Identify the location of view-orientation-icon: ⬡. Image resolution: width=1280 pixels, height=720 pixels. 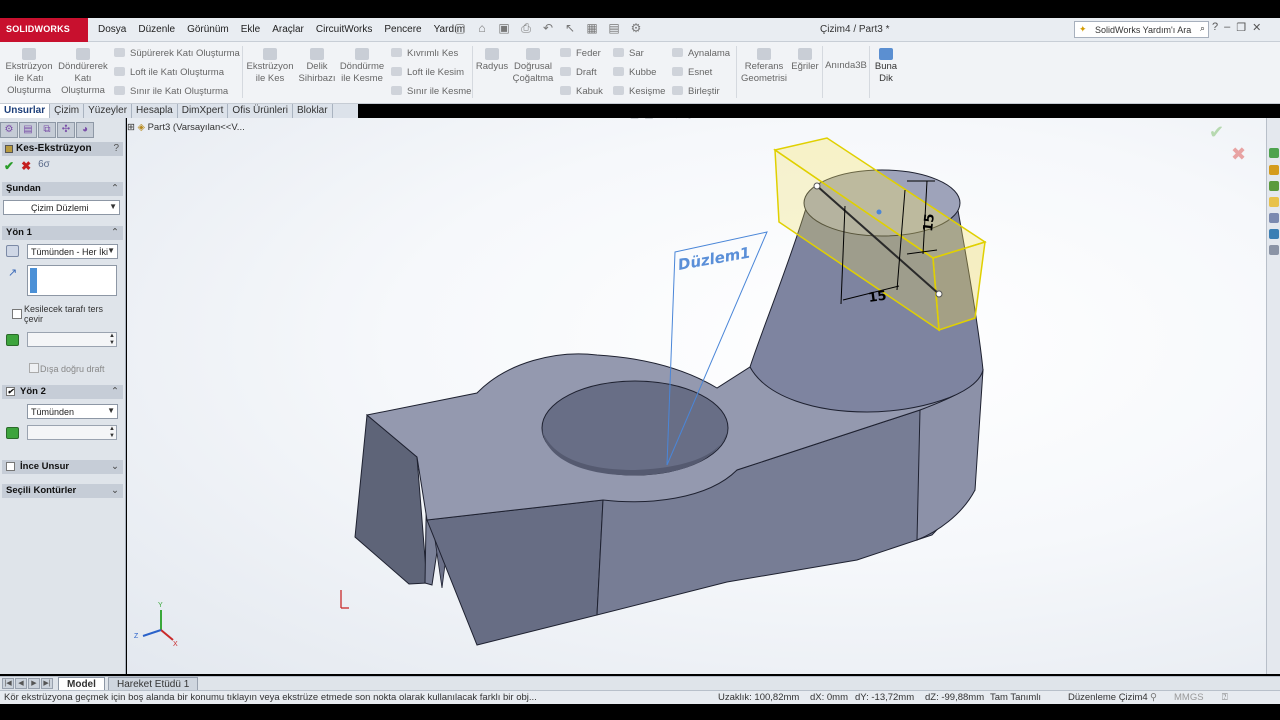
(663, 119).